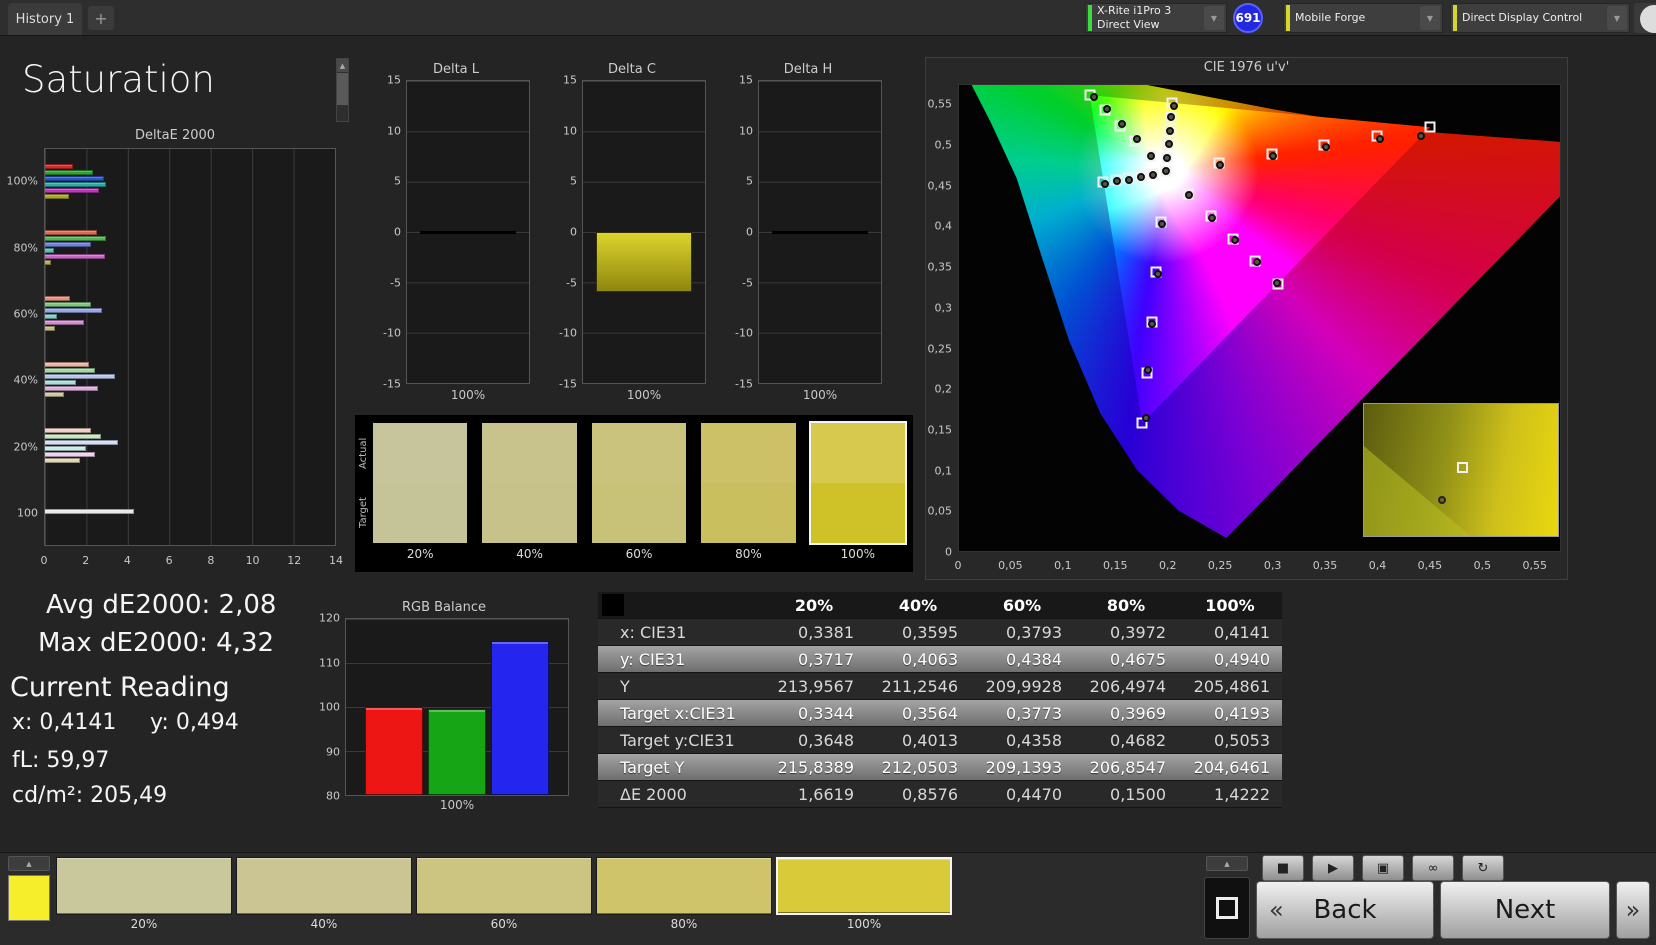 This screenshot has width=1656, height=945. What do you see at coordinates (397, 181) in the screenshot?
I see `delta-l-y-tick: 5` at bounding box center [397, 181].